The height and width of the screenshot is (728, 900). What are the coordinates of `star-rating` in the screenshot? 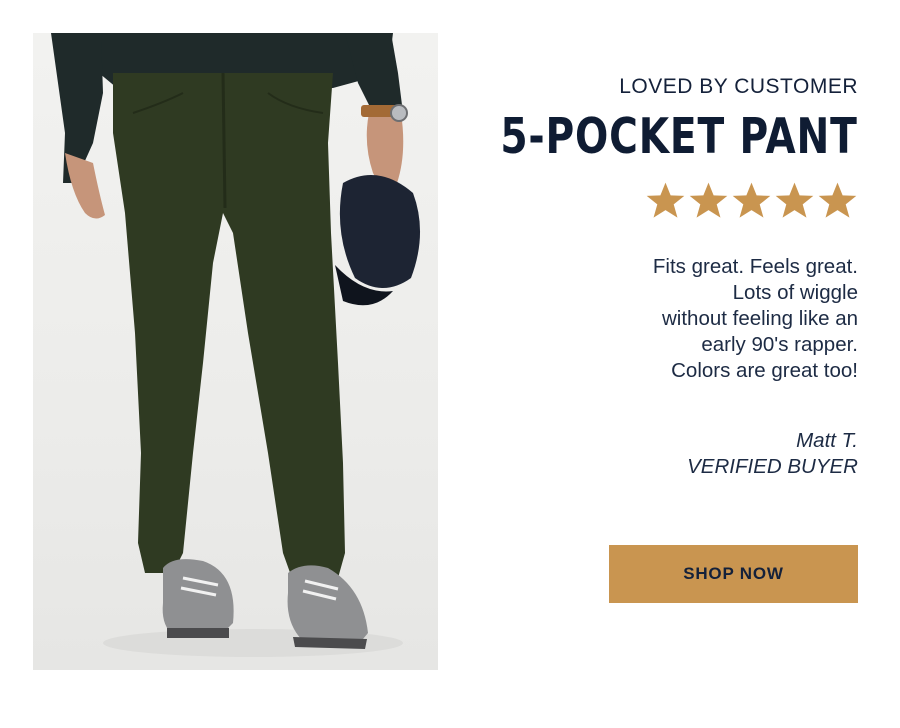 It's located at (751, 200).